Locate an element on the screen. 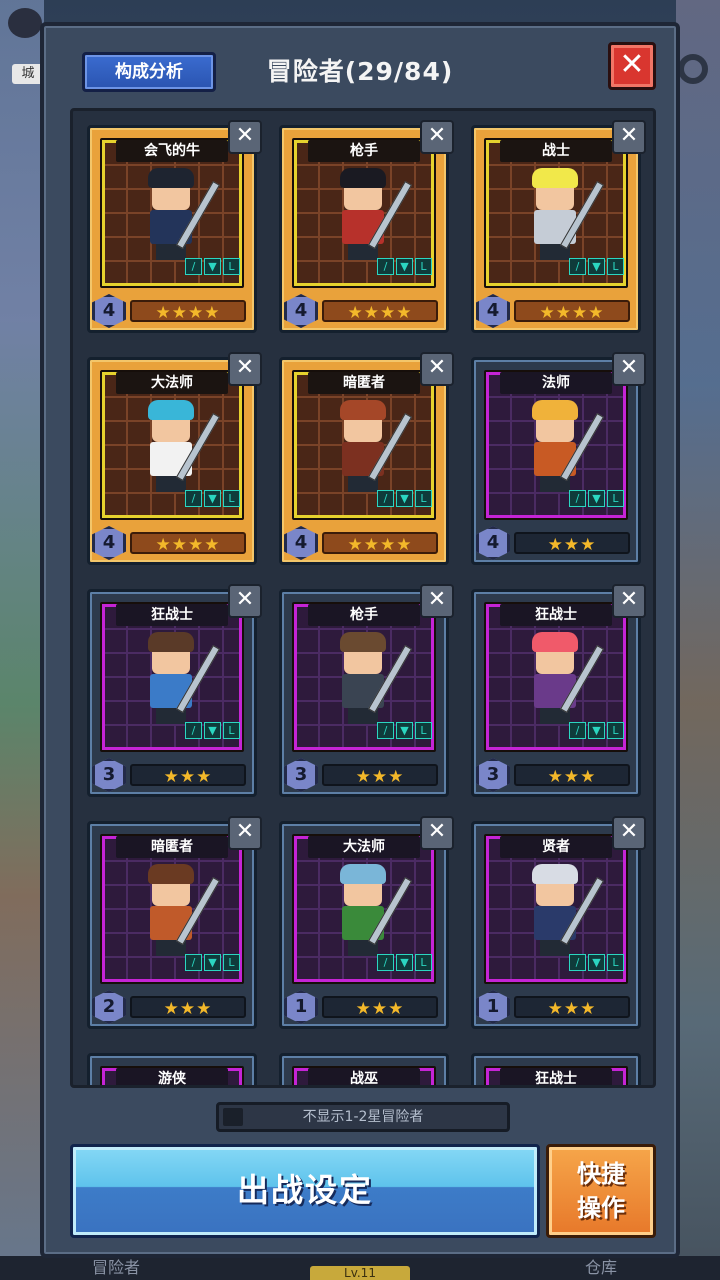 The height and width of the screenshot is (1280, 720). checkbox is located at coordinates (233, 1117).